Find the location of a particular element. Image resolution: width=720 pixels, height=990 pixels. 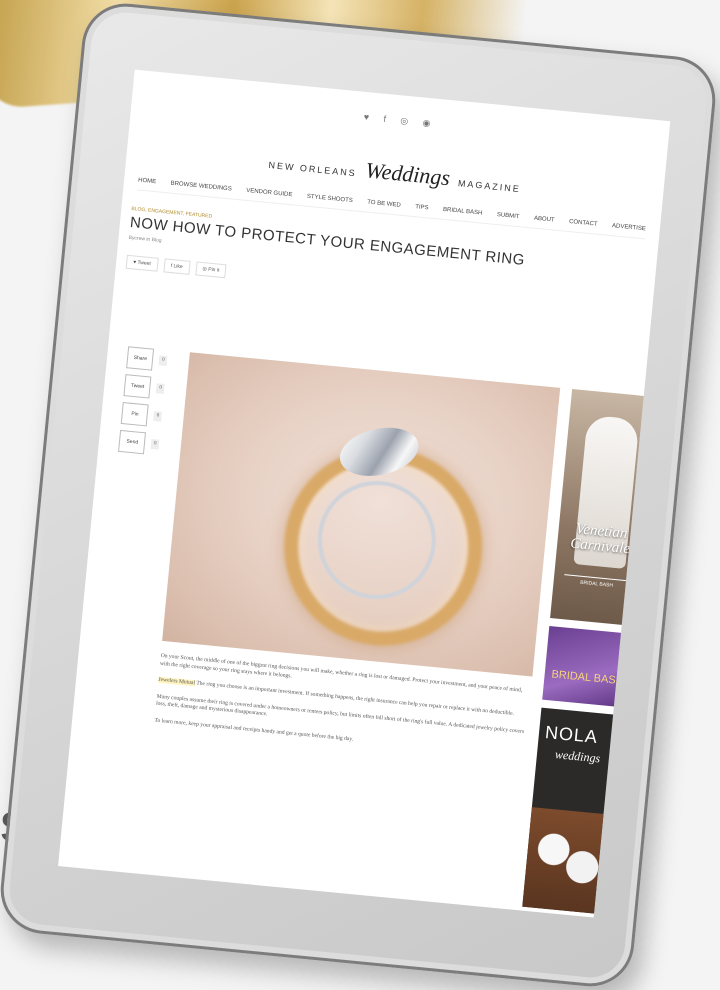

beignets-photo is located at coordinates (570, 861).